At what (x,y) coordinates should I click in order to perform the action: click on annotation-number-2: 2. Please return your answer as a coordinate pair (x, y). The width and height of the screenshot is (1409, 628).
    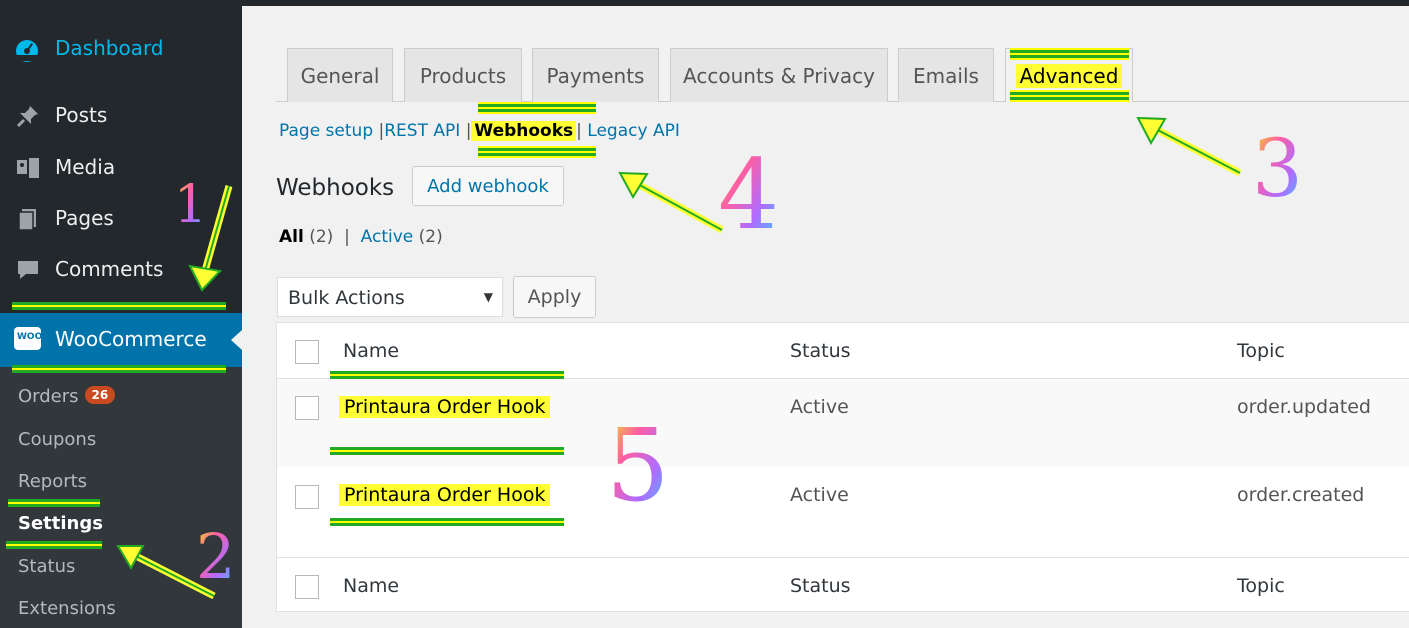
    Looking at the image, I should click on (215, 556).